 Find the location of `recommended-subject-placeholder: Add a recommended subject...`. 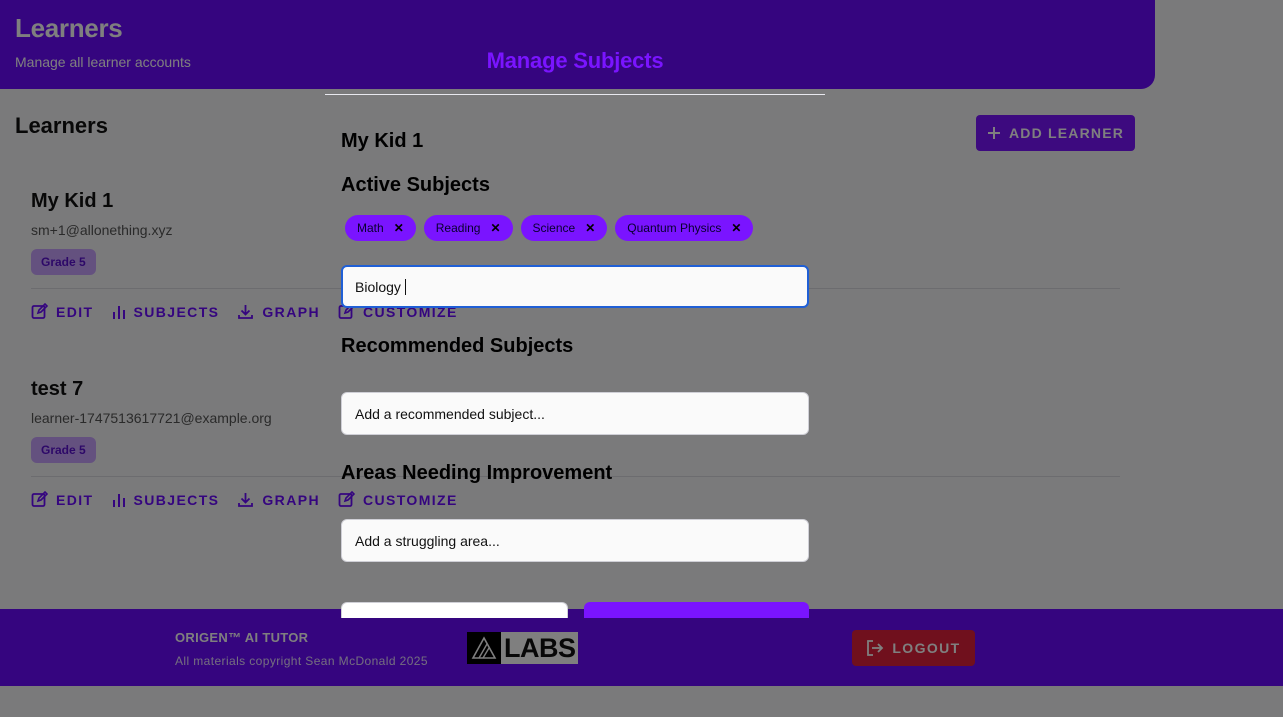

recommended-subject-placeholder: Add a recommended subject... is located at coordinates (450, 413).